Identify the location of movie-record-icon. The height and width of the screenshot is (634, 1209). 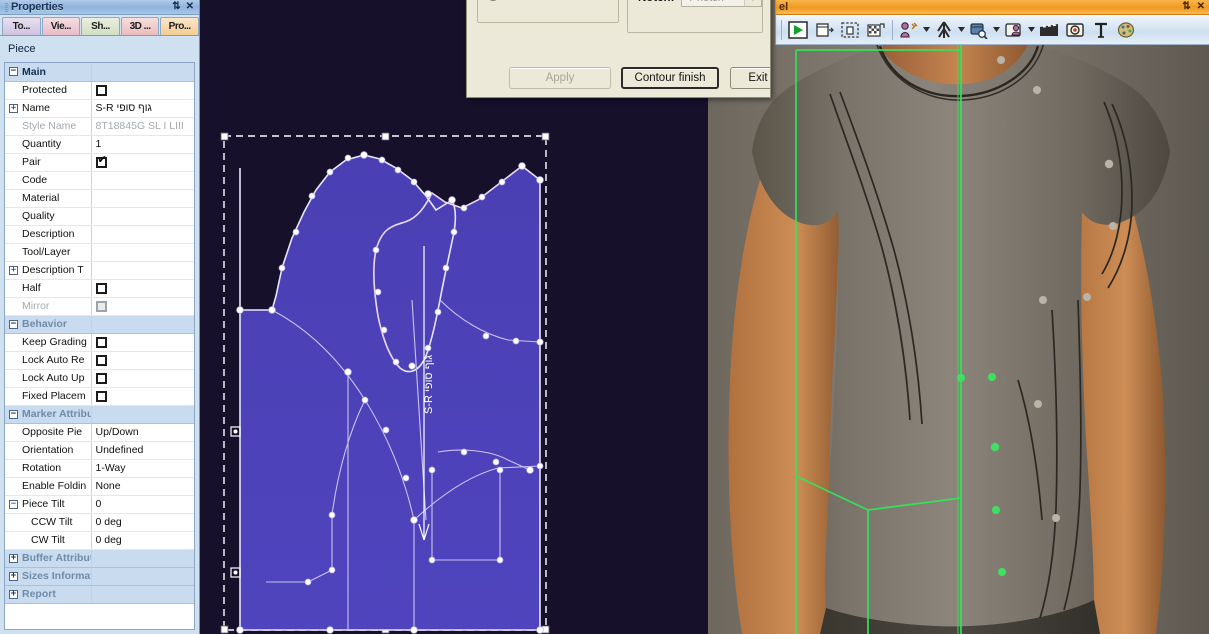
(1049, 30).